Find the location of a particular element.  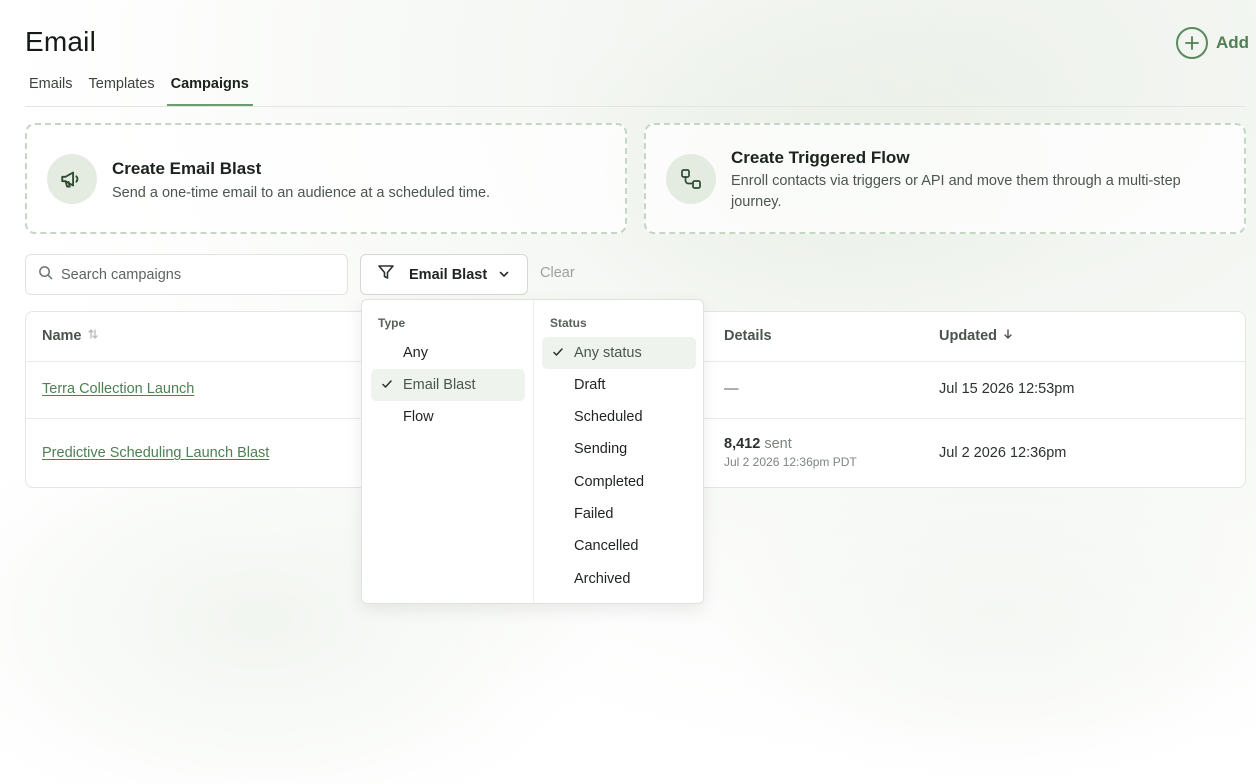

tab-emails: Emails is located at coordinates (51, 86).